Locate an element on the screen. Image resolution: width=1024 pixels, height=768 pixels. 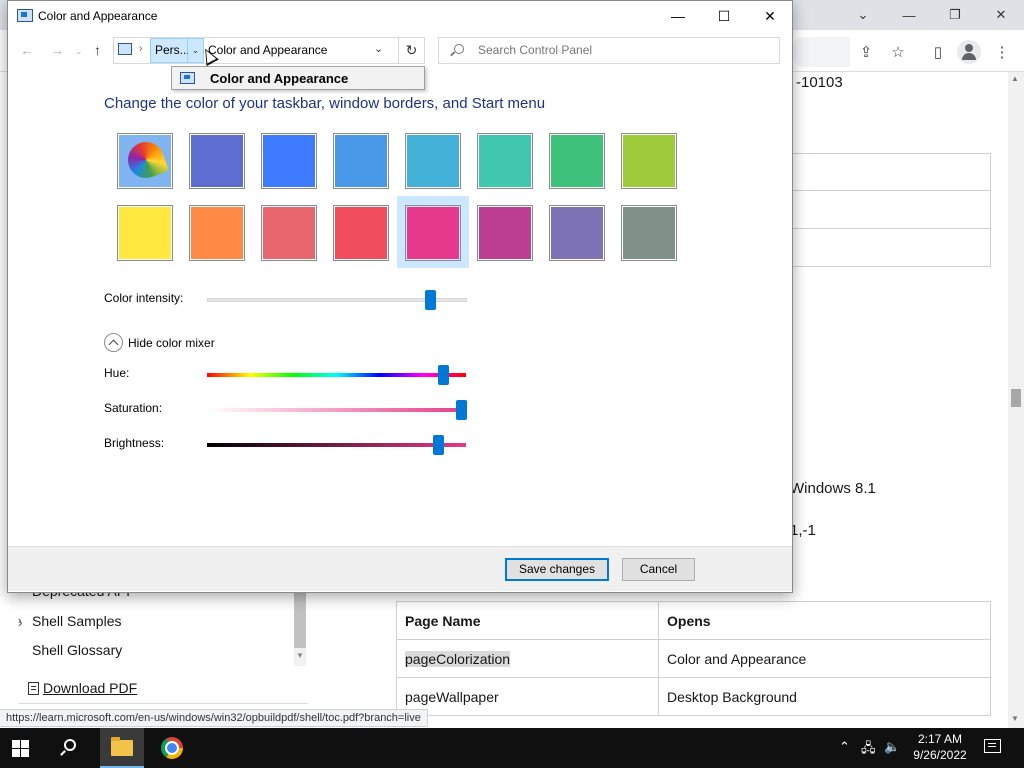
table-cell: Color and Appearance is located at coordinates (824, 658).